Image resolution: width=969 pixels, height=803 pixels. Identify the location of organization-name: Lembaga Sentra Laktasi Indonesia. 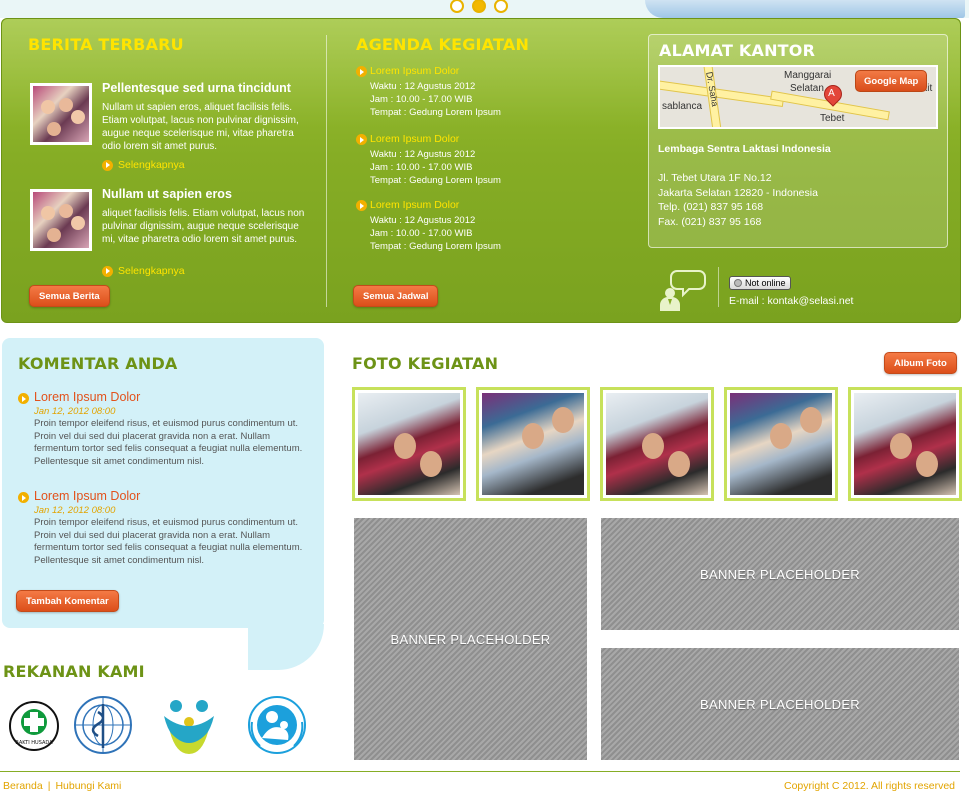
(744, 149).